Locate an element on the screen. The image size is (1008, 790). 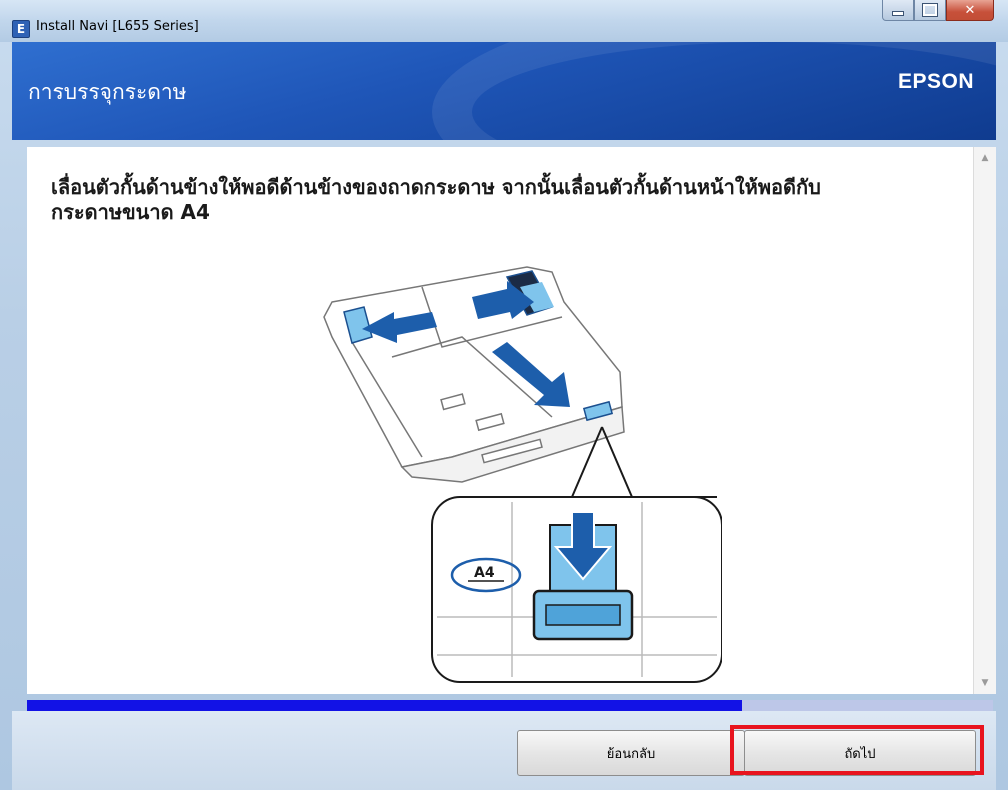
app-icon: E is located at coordinates (21, 29).